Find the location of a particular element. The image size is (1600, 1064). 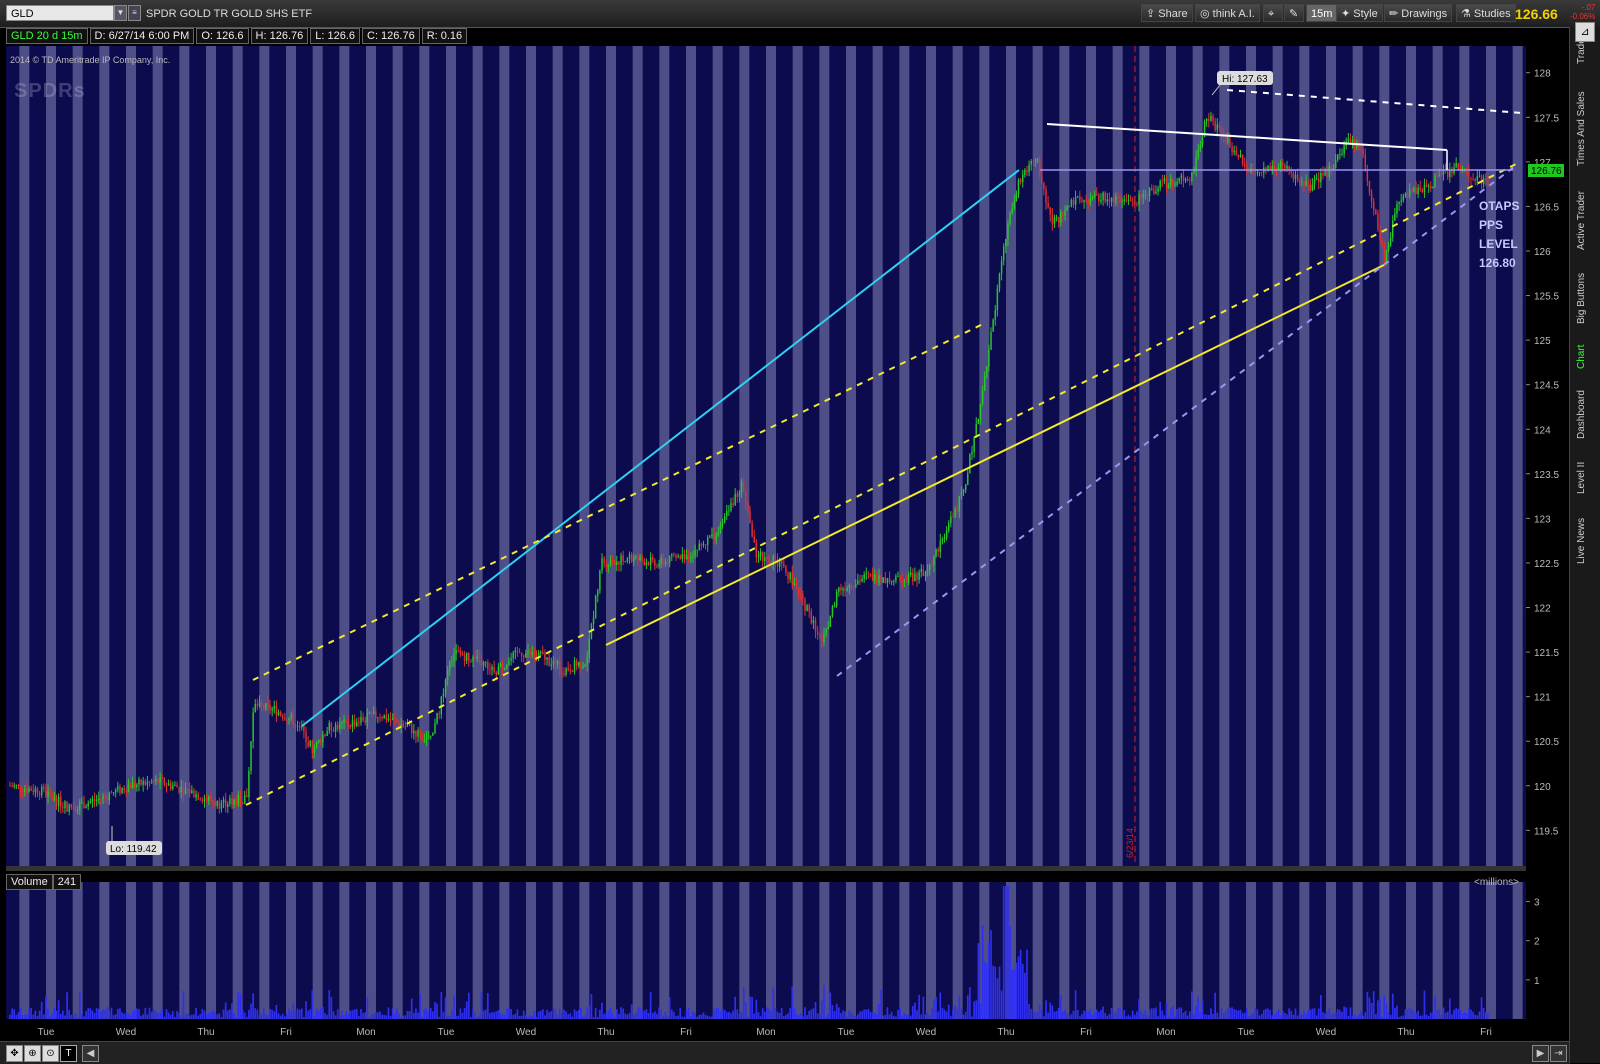

scroll-left-button: ◀ is located at coordinates (90, 1053).